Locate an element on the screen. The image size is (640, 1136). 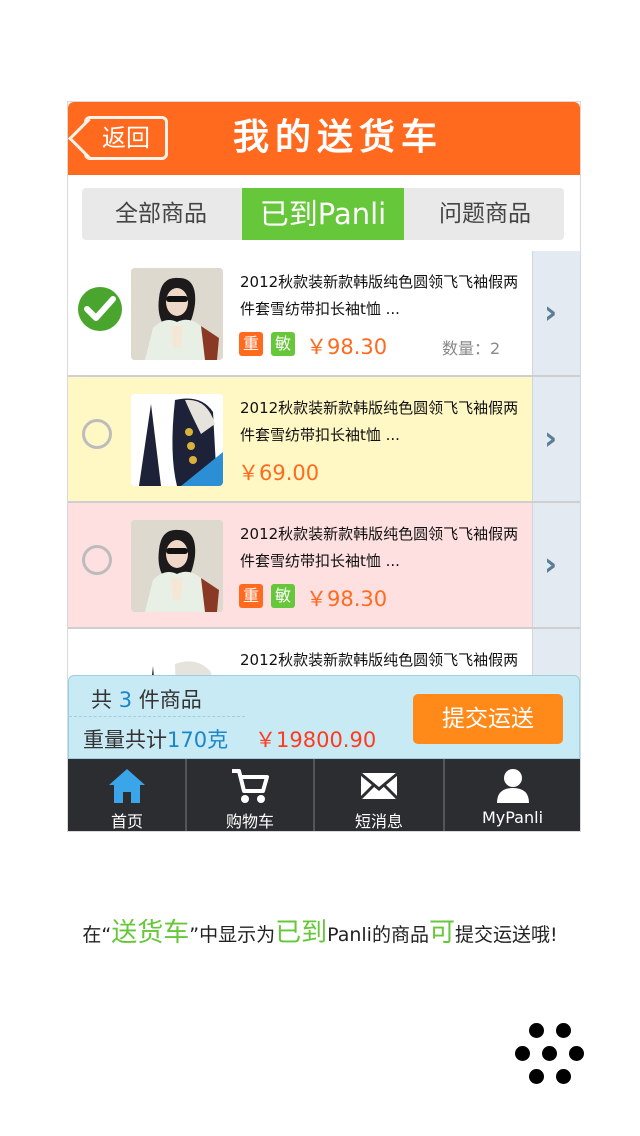
cart-icon is located at coordinates (250, 786).